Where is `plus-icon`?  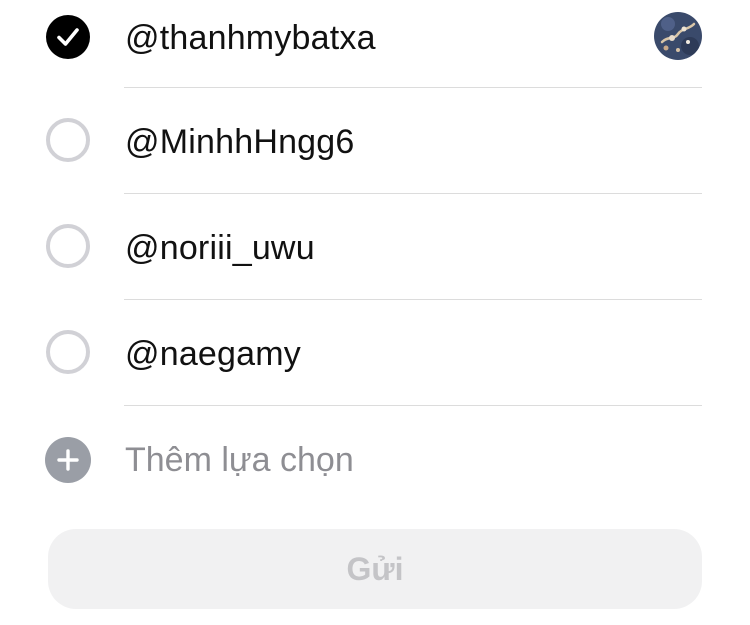 plus-icon is located at coordinates (68, 460).